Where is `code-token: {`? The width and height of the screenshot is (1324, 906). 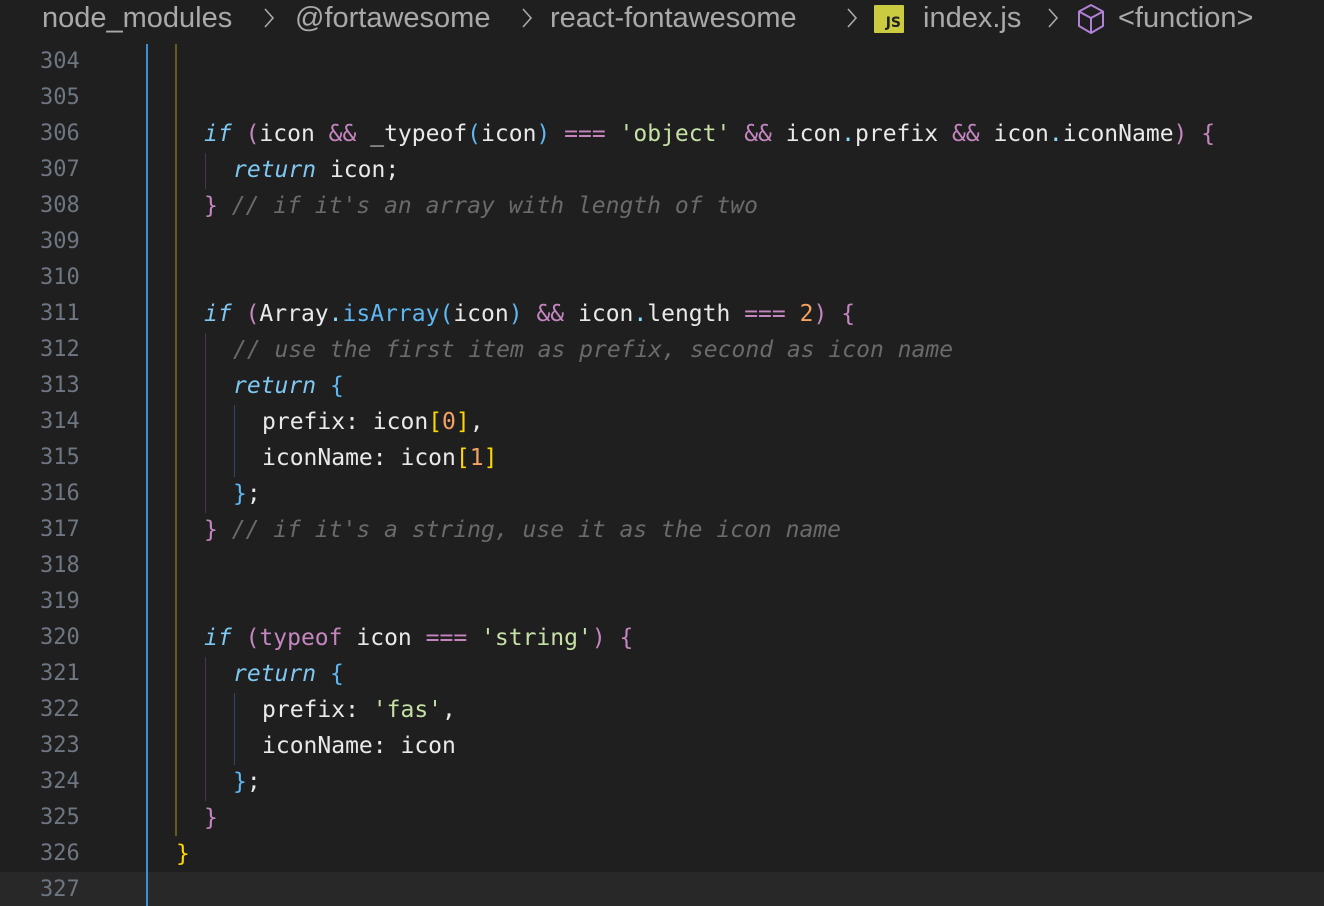
code-token: { is located at coordinates (1208, 134).